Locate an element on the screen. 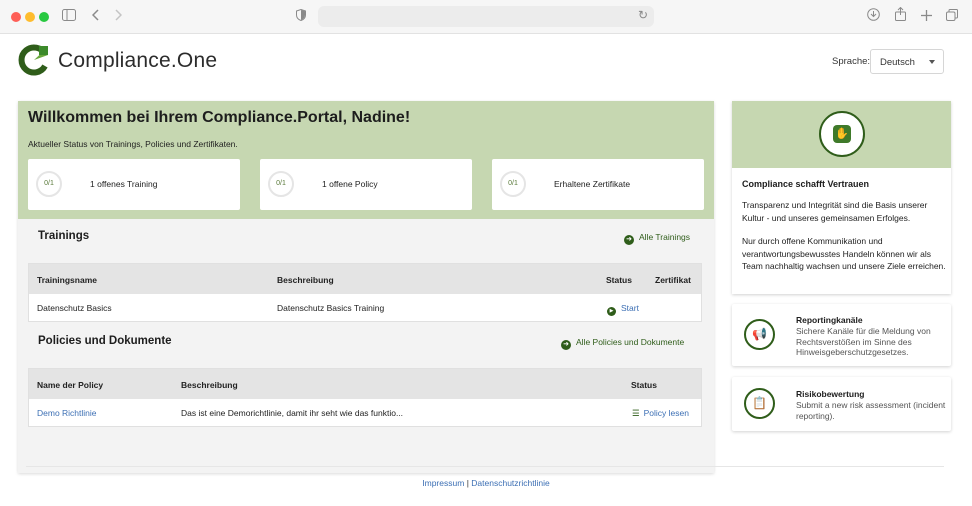 This screenshot has width=972, height=506. new-tab-icon is located at coordinates (926, 16).